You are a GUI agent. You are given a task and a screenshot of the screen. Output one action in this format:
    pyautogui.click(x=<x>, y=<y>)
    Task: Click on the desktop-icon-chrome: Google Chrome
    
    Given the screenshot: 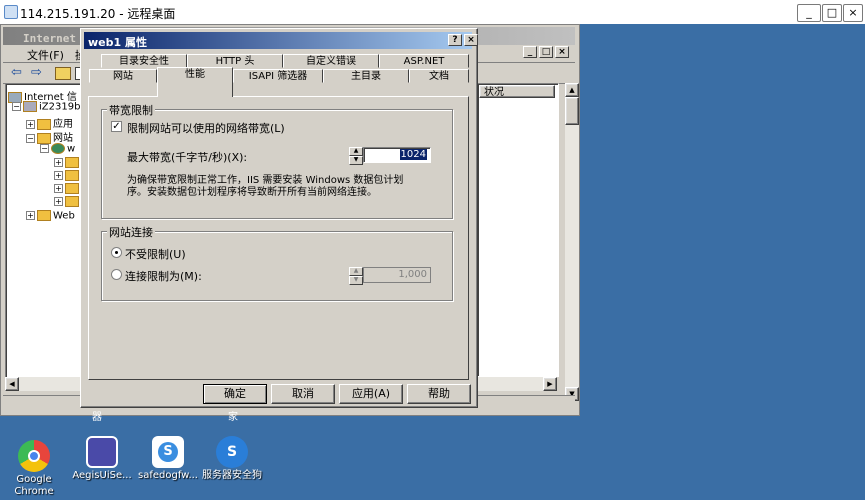 What is the action you would take?
    pyautogui.click(x=34, y=469)
    